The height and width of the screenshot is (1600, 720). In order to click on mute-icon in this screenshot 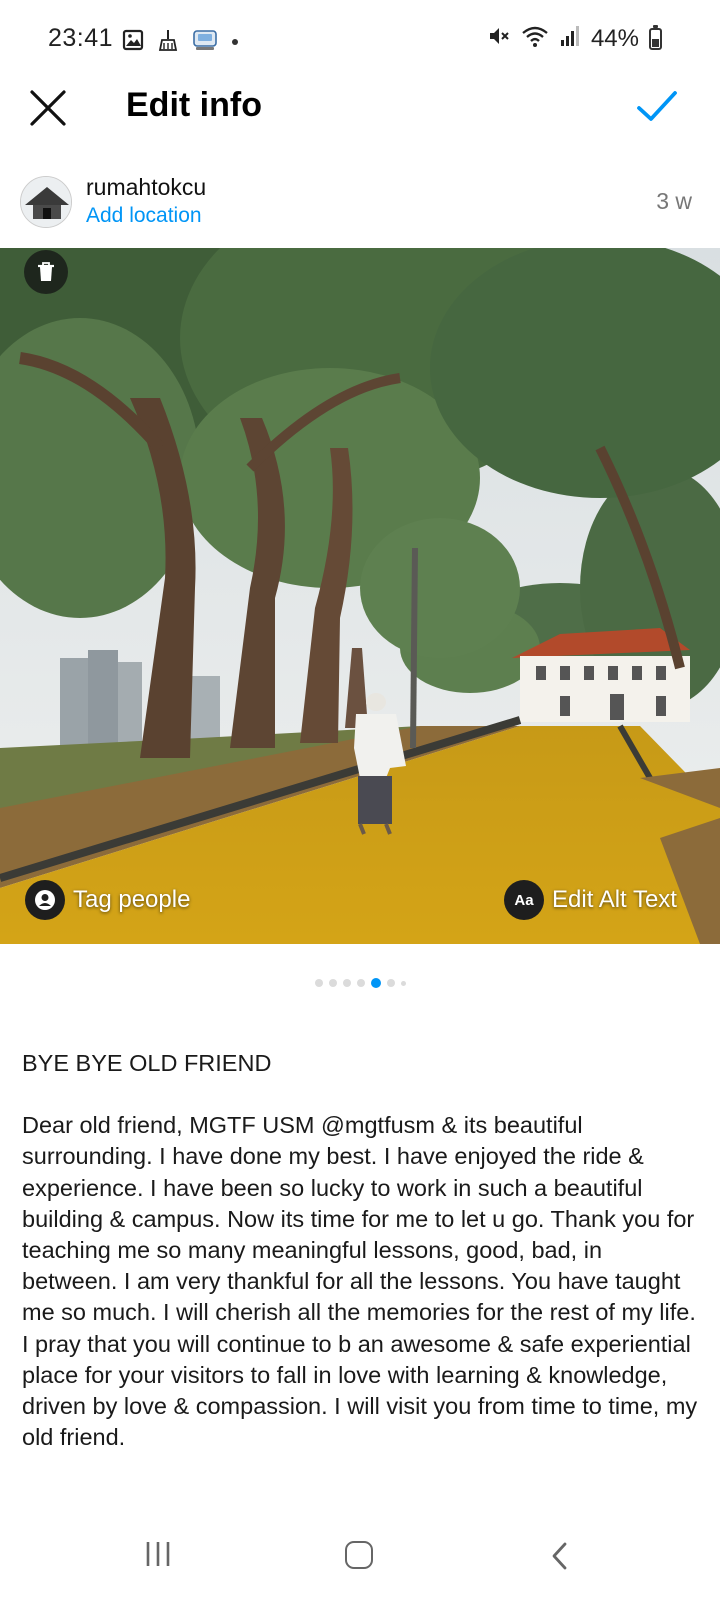, I will do `click(499, 38)`.